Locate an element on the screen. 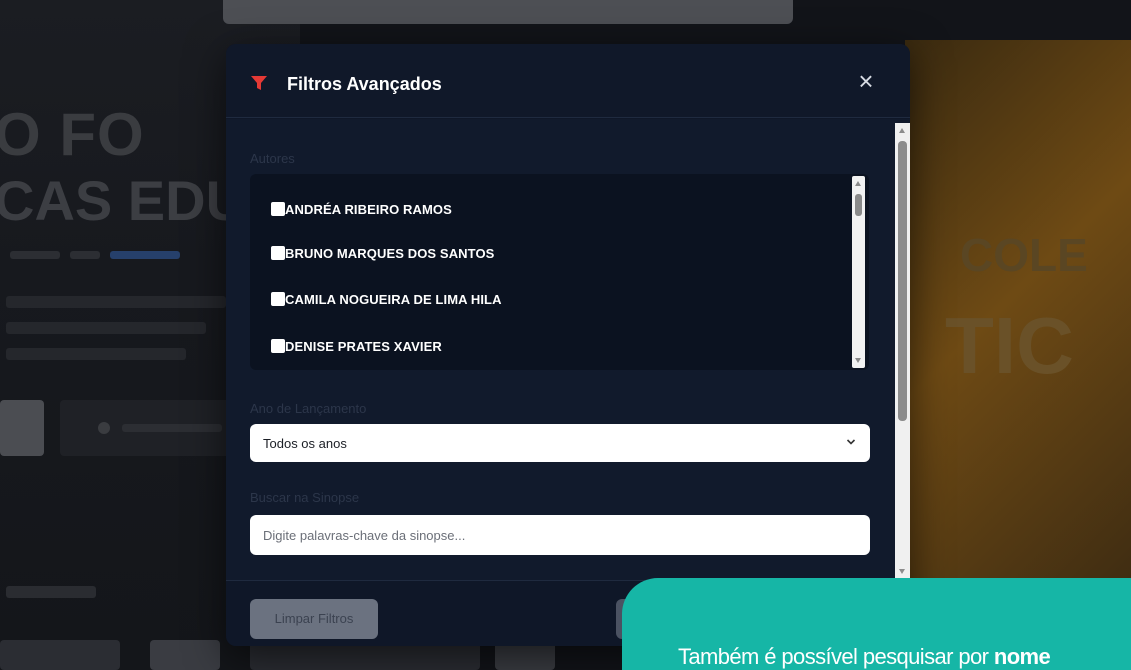  funnel-icon is located at coordinates (259, 83).